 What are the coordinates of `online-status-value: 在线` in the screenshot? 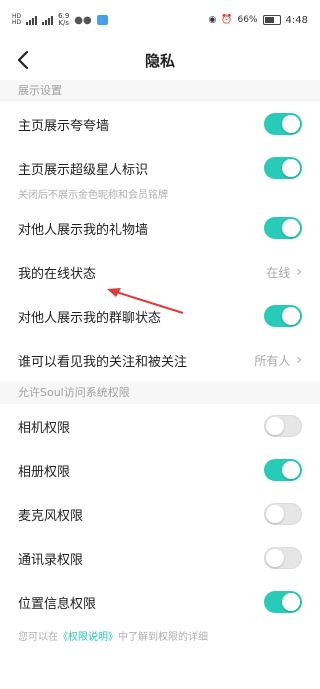 It's located at (278, 272).